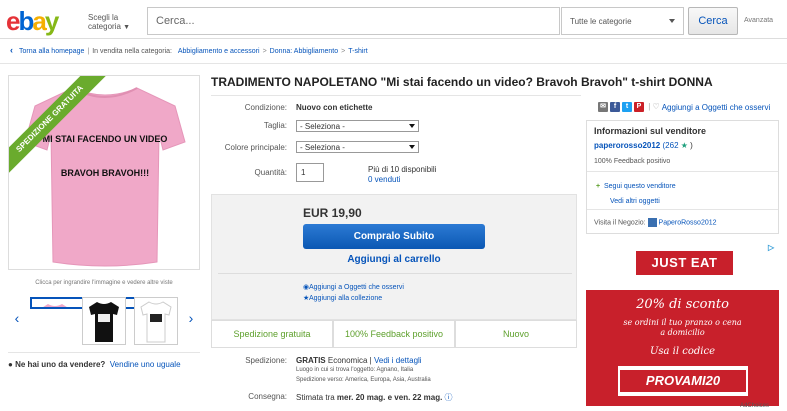  Describe the element at coordinates (342, 298) in the screenshot. I see `add-to-collection-link: ★Aggiungi alla collezione` at that location.